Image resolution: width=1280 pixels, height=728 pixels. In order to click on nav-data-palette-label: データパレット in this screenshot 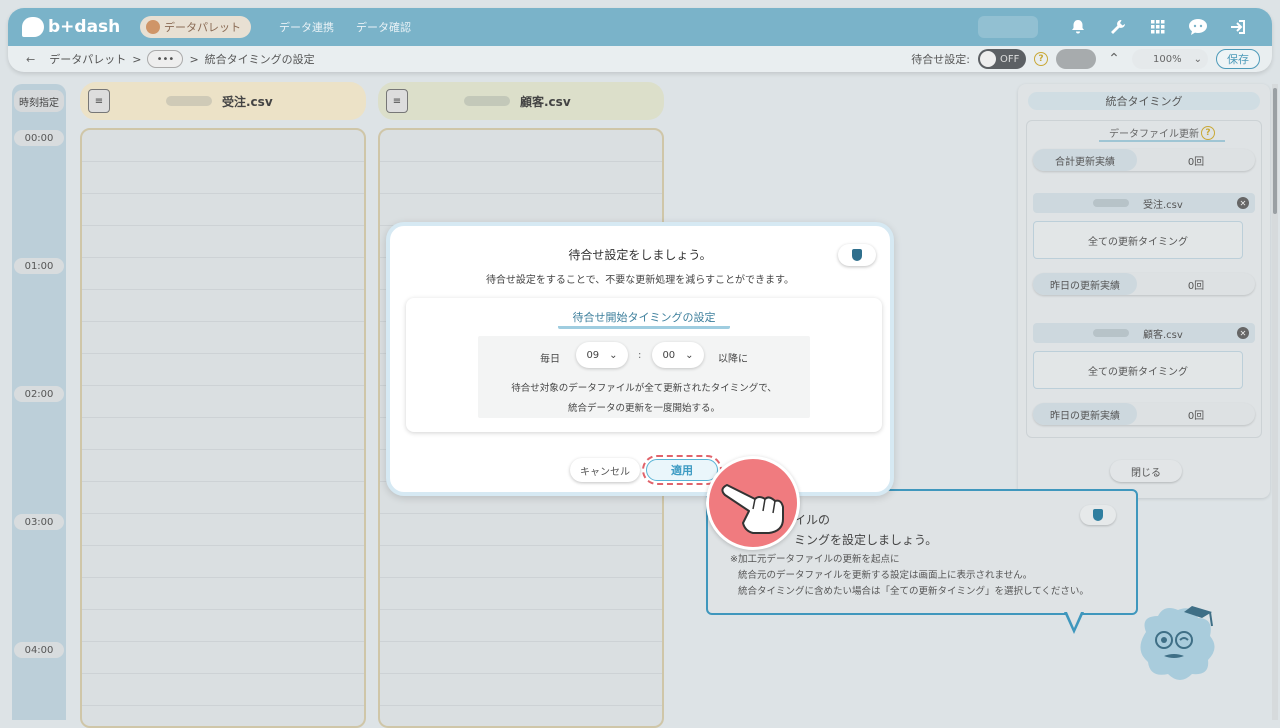, I will do `click(202, 27)`.